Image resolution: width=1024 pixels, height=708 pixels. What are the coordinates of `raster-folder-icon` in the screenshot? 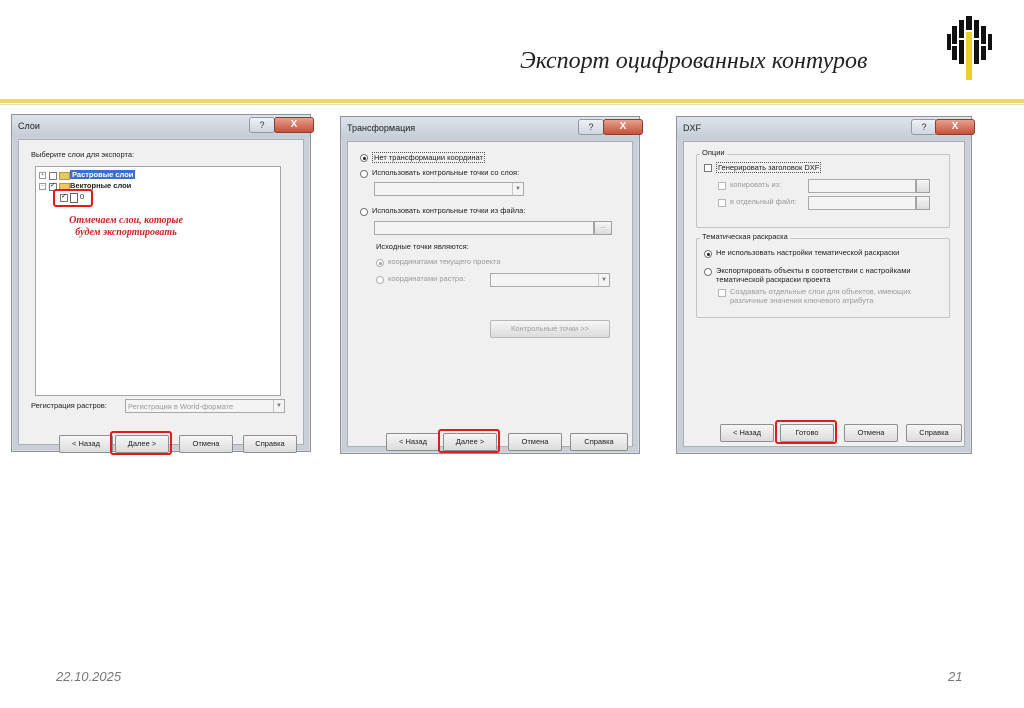 It's located at (64, 176).